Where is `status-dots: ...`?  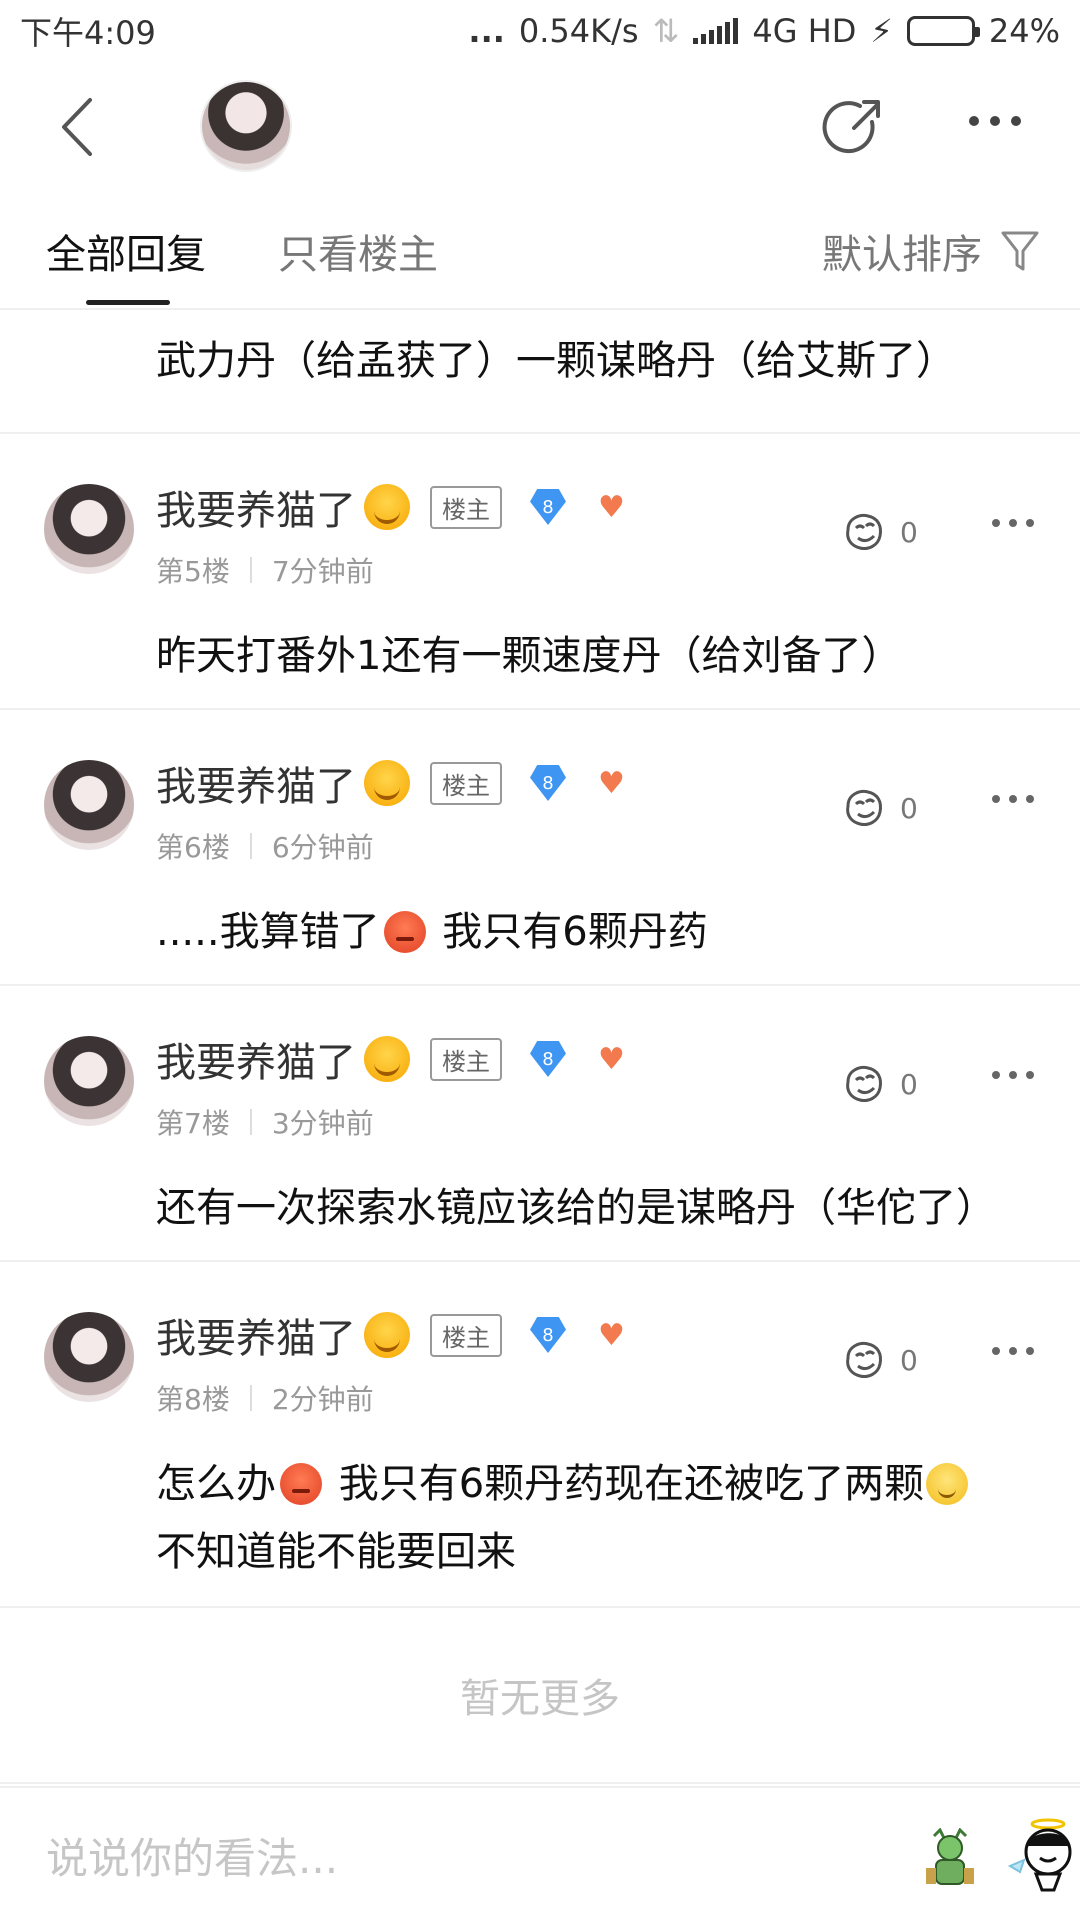 status-dots: ... is located at coordinates (486, 31).